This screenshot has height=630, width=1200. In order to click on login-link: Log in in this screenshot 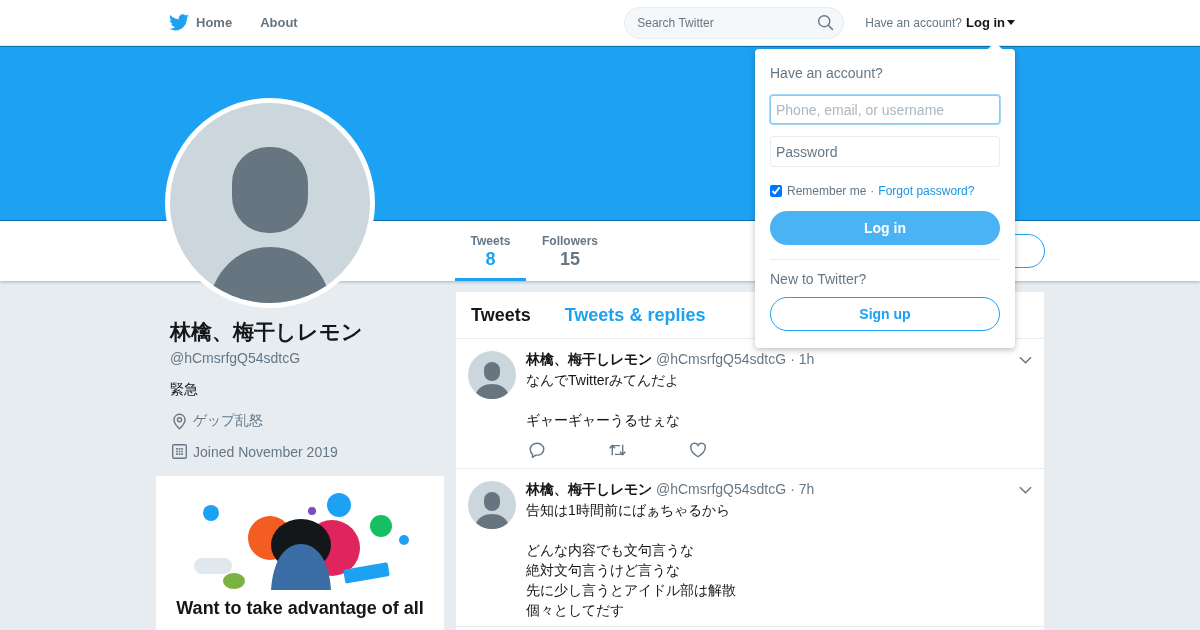, I will do `click(990, 22)`.